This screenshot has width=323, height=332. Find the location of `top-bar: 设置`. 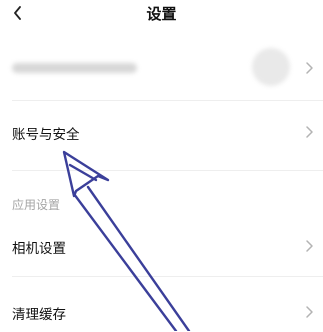

top-bar: 设置 is located at coordinates (161, 14).